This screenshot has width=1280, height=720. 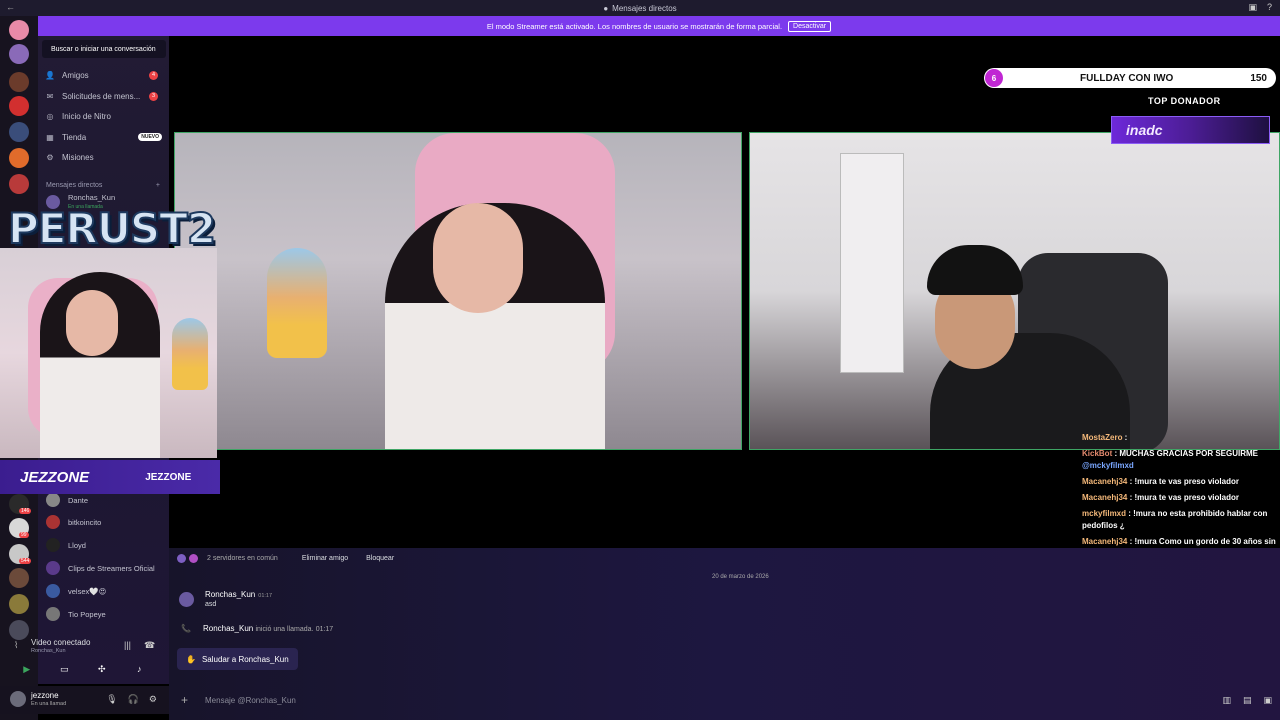 What do you see at coordinates (257, 628) in the screenshot?
I see `call-message: 📞 Ronchas_Kun inició una llamada. 01:17` at bounding box center [257, 628].